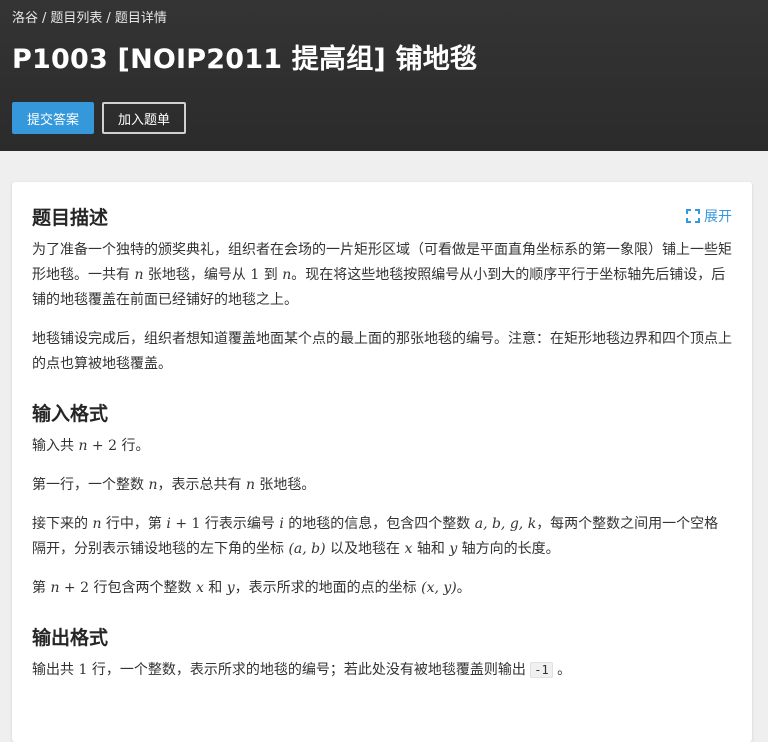 The height and width of the screenshot is (742, 768). What do you see at coordinates (144, 118) in the screenshot?
I see `add-to-list-button: 加入题单` at bounding box center [144, 118].